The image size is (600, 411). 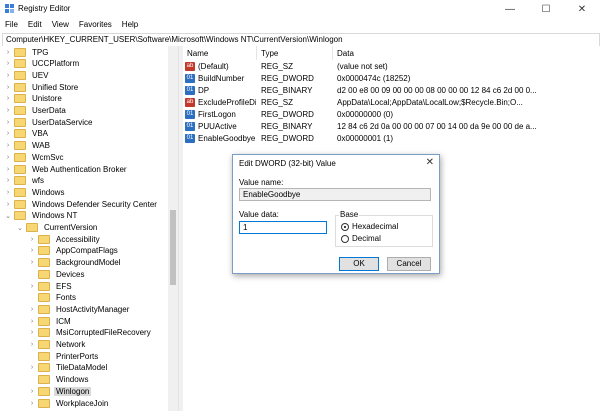 I want to click on tree-item-efs: › EFS, so click(x=51, y=286).